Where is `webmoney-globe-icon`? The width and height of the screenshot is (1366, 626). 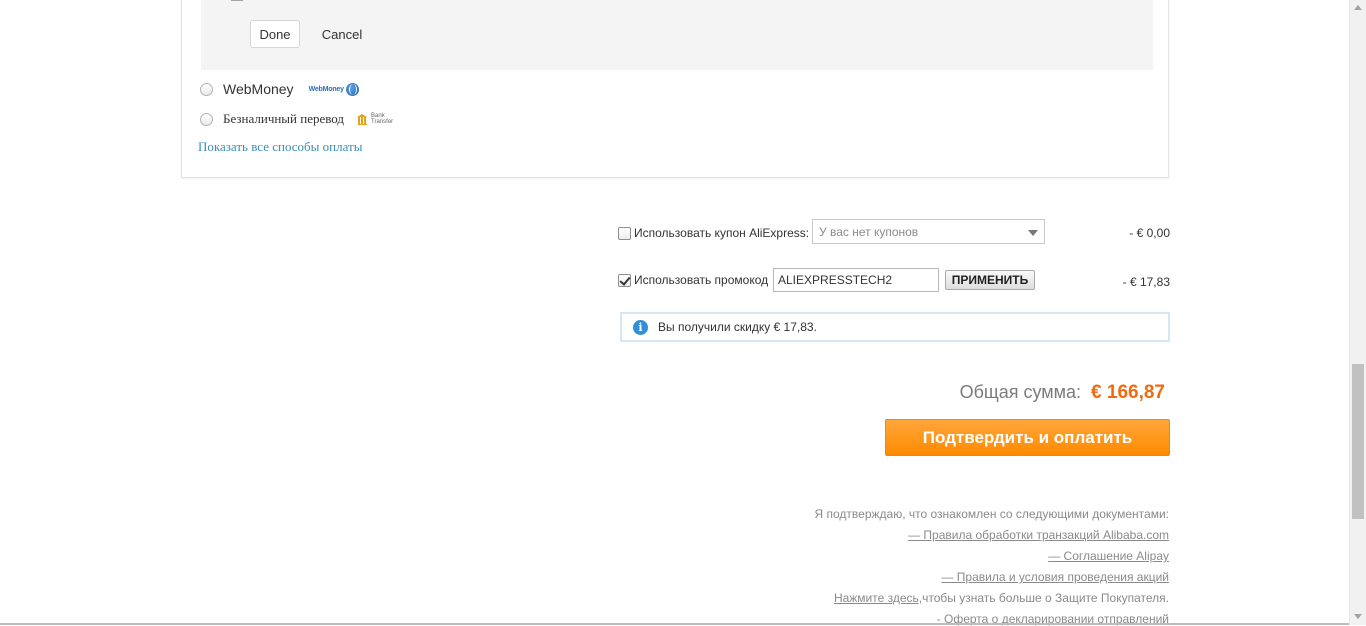 webmoney-globe-icon is located at coordinates (352, 89).